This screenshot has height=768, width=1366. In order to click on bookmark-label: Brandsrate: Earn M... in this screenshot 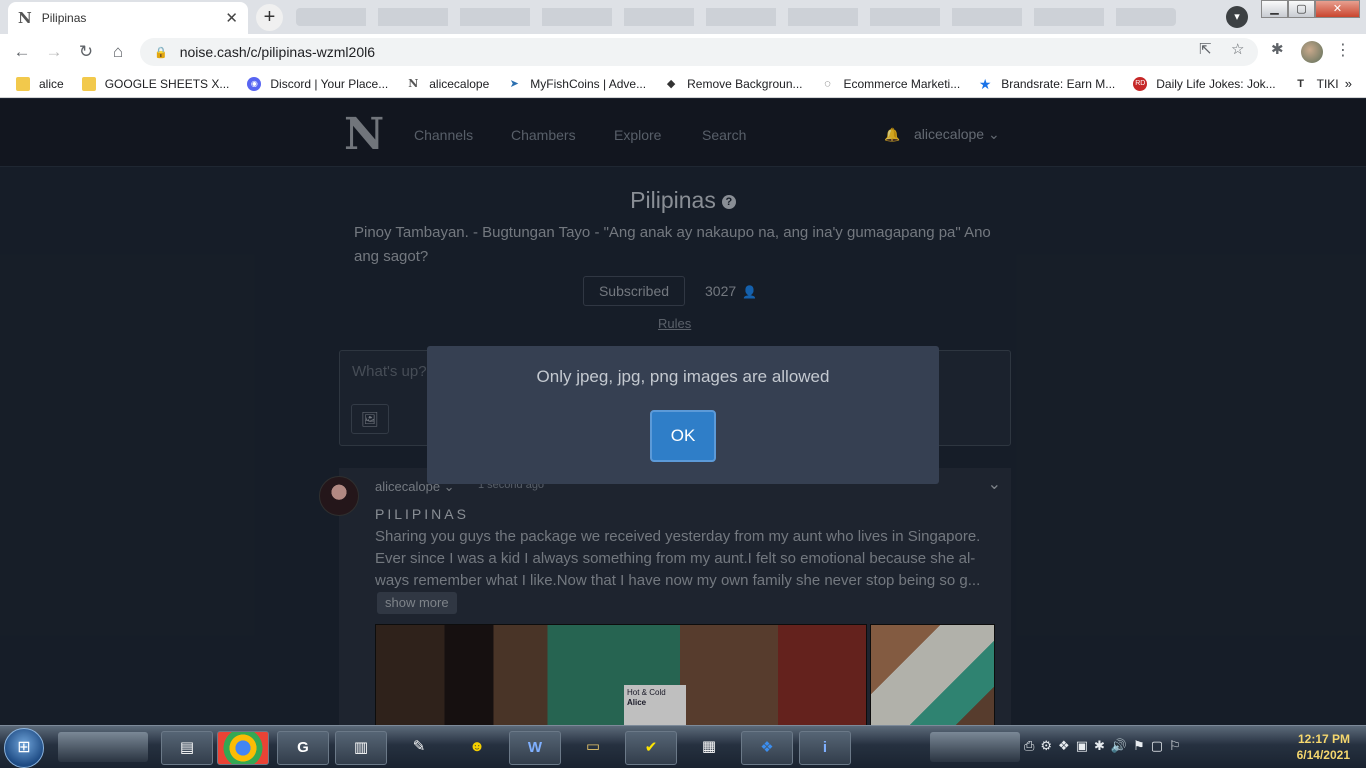, I will do `click(1058, 83)`.